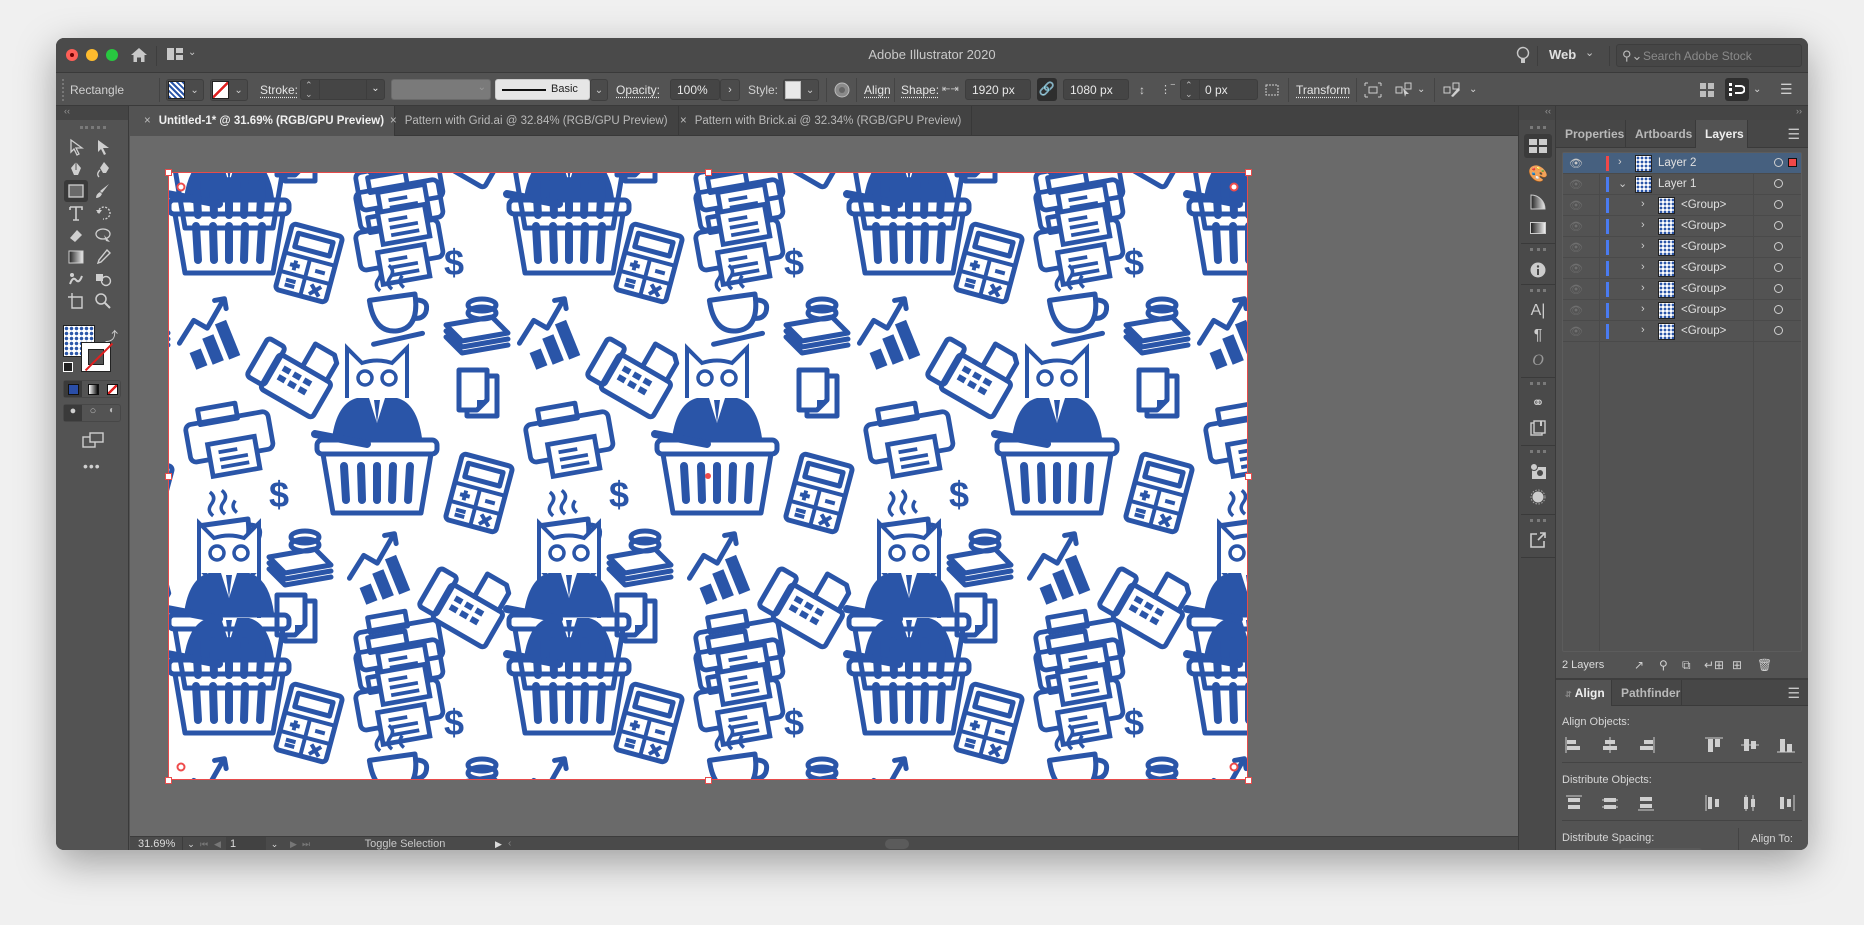 The width and height of the screenshot is (1864, 925). I want to click on rectangle-tool-icon, so click(76, 191).